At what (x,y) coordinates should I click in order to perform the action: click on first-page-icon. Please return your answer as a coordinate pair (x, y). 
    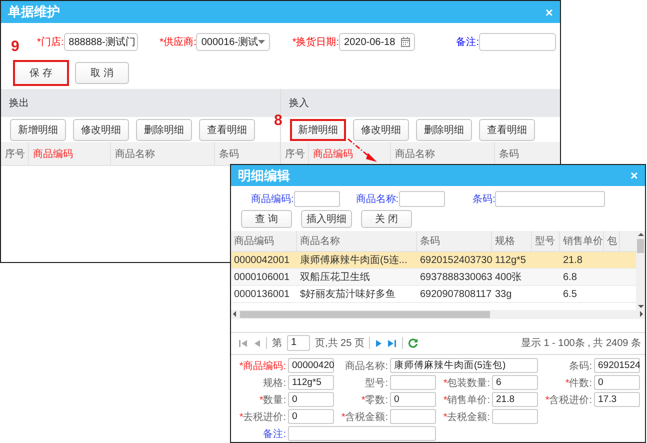
    Looking at the image, I should click on (243, 343).